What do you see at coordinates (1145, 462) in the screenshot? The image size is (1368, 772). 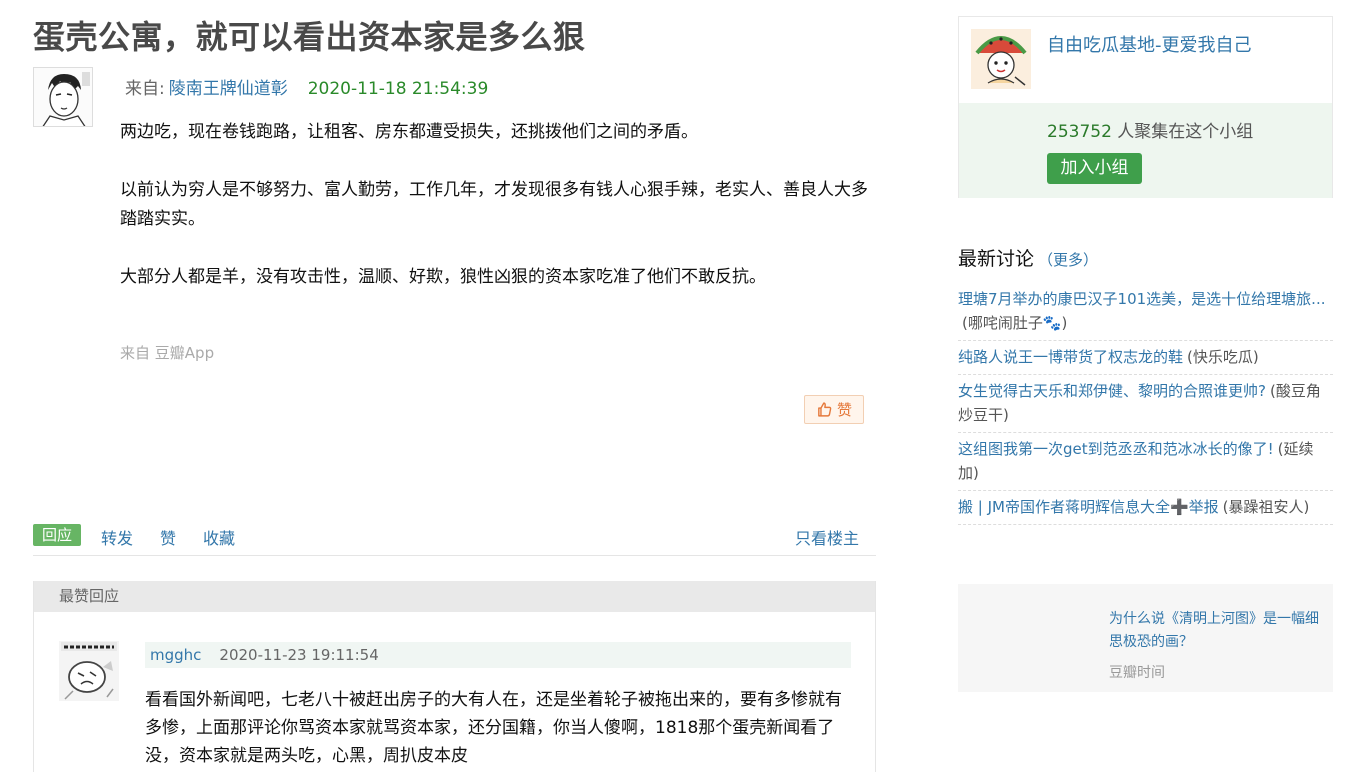 I see `topic-item: 这组图我第一次get到范丞丞和范冰冰长的像了! (延续加)` at bounding box center [1145, 462].